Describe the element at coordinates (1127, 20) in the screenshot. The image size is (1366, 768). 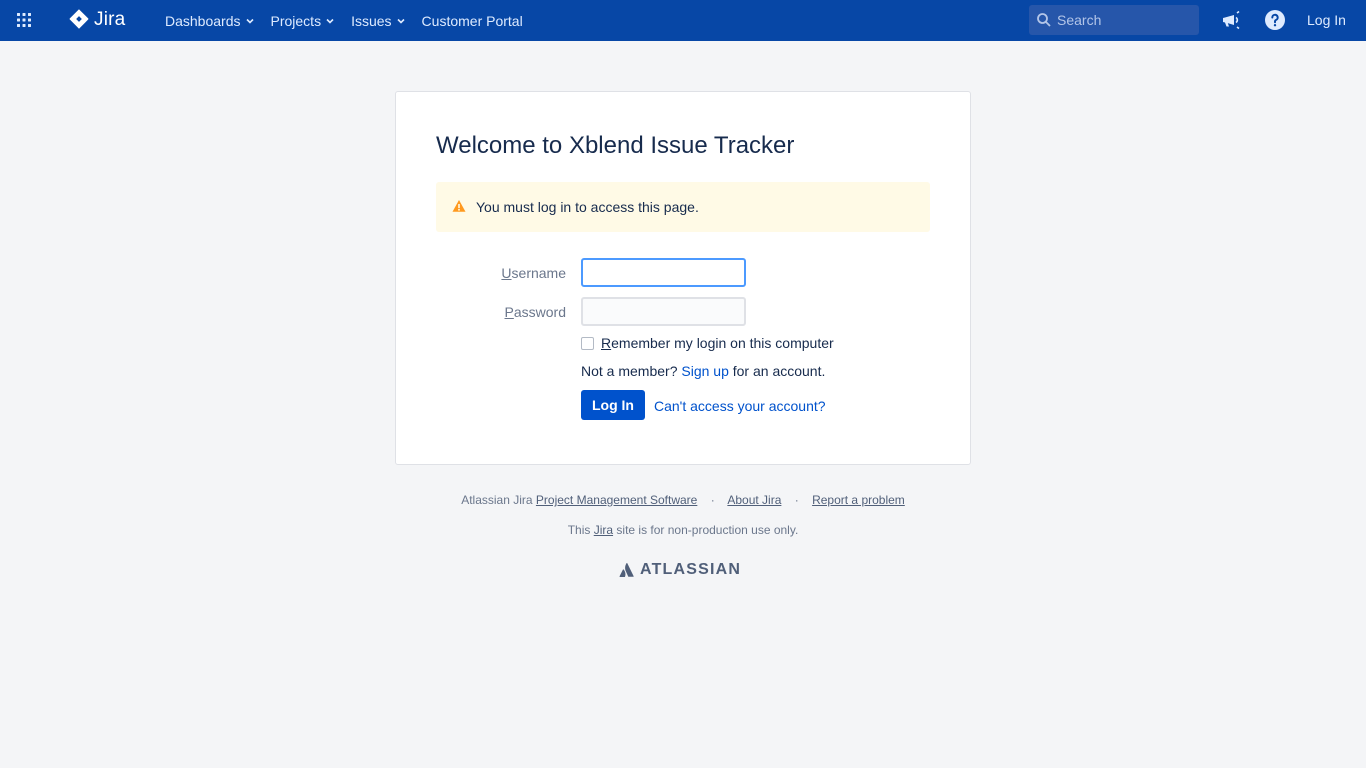
I see `search-input` at that location.